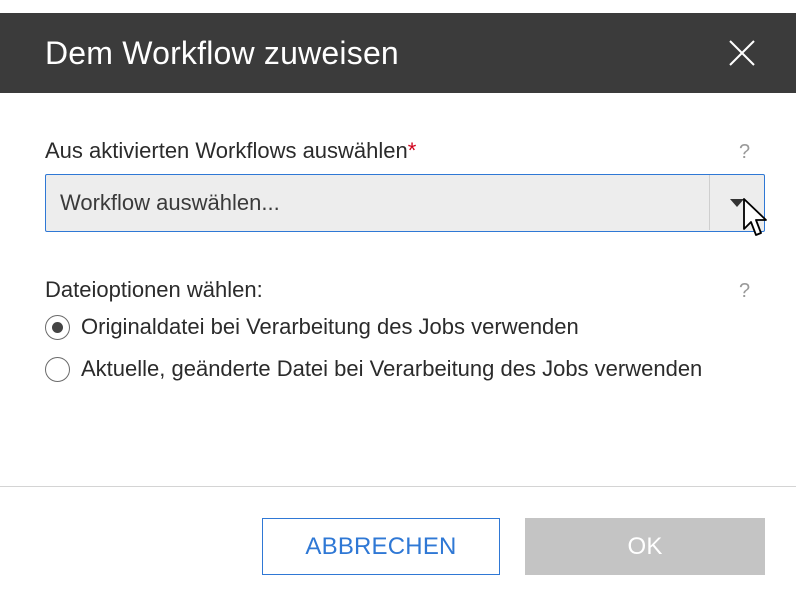 The height and width of the screenshot is (602, 796). What do you see at coordinates (744, 291) in the screenshot?
I see `file-options-help-icon: ?` at bounding box center [744, 291].